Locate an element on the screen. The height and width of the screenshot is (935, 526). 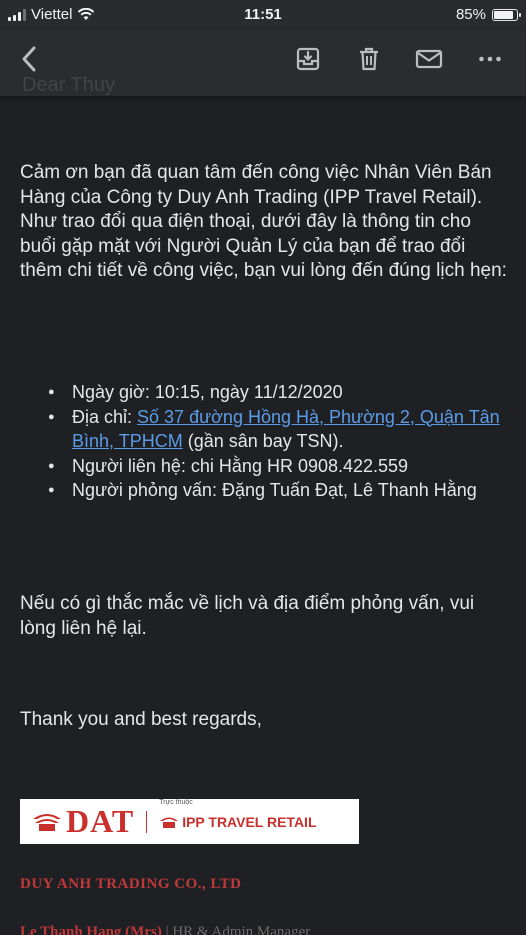
archive-icon is located at coordinates (308, 59).